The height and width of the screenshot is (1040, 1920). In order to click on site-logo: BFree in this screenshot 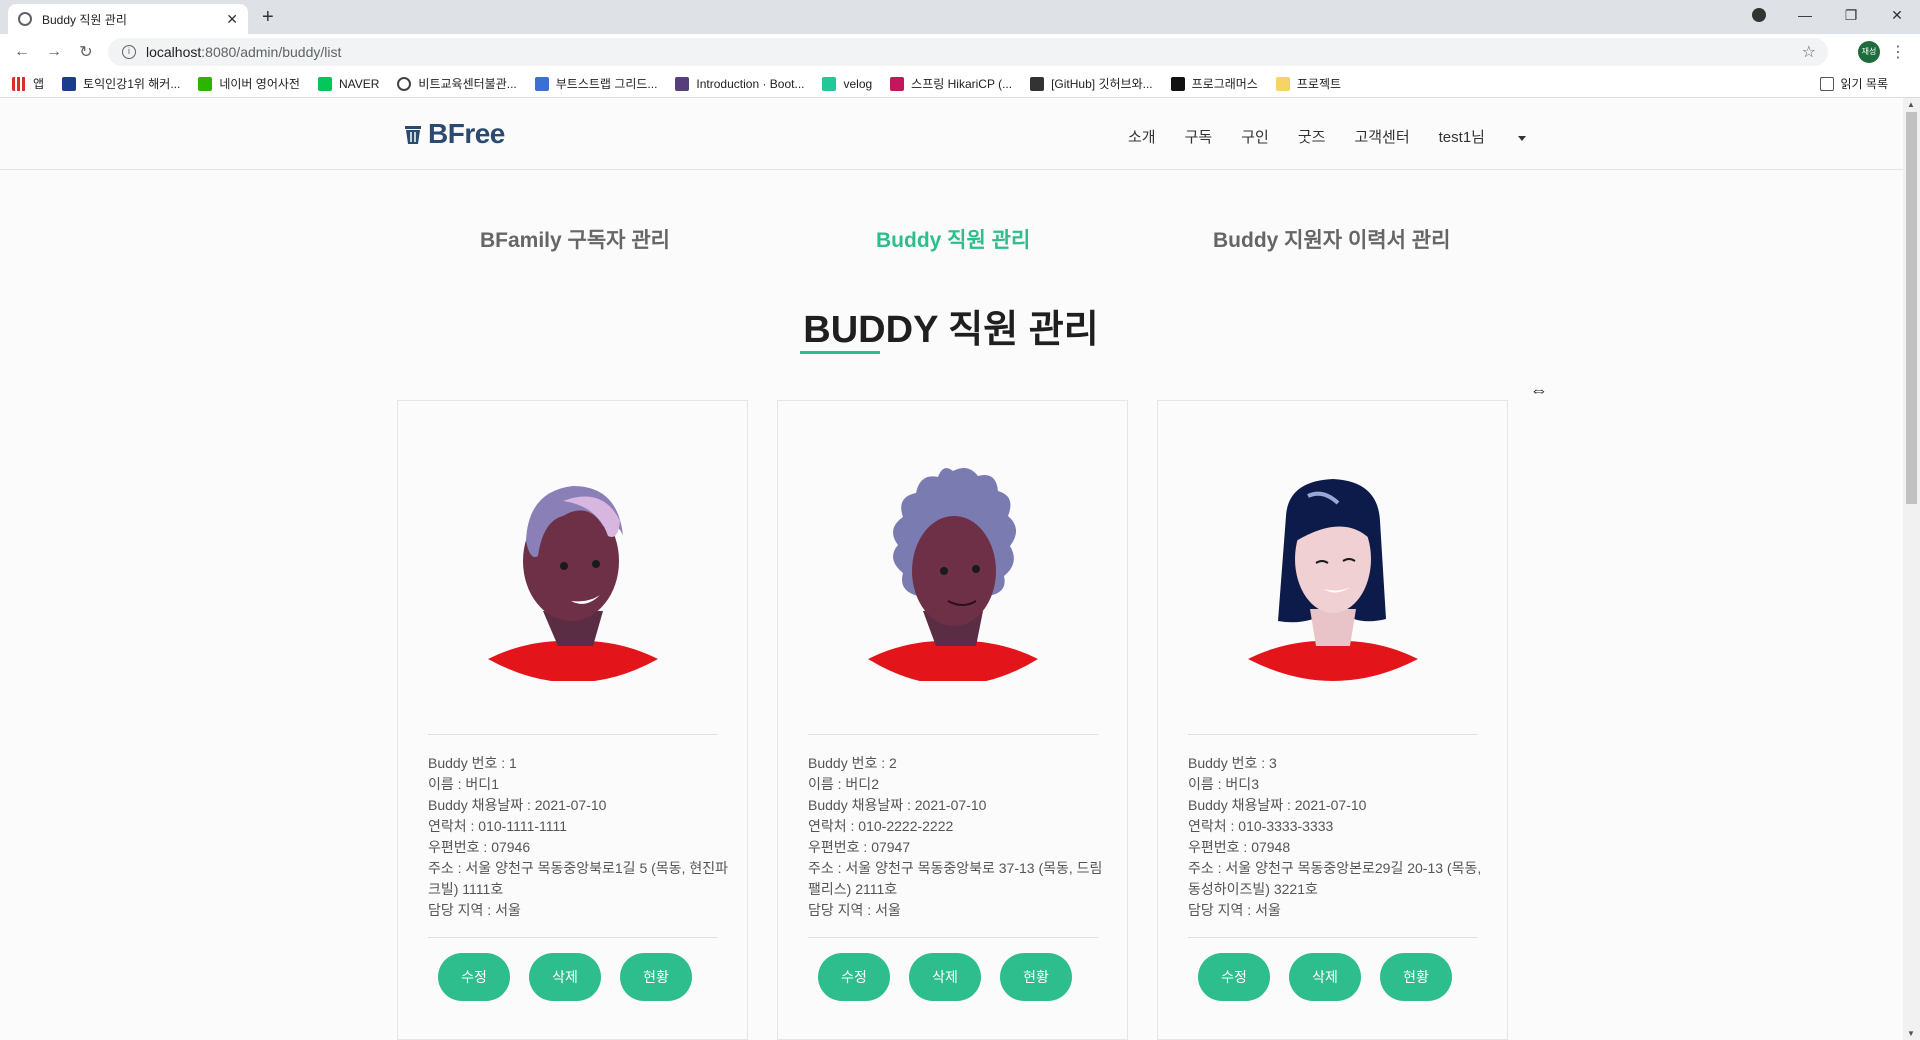, I will do `click(454, 134)`.